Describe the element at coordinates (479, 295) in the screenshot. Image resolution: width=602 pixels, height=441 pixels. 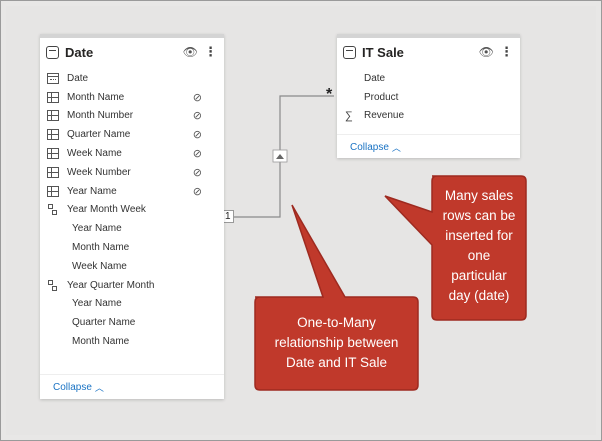
I see `callout-line: day (date)` at that location.